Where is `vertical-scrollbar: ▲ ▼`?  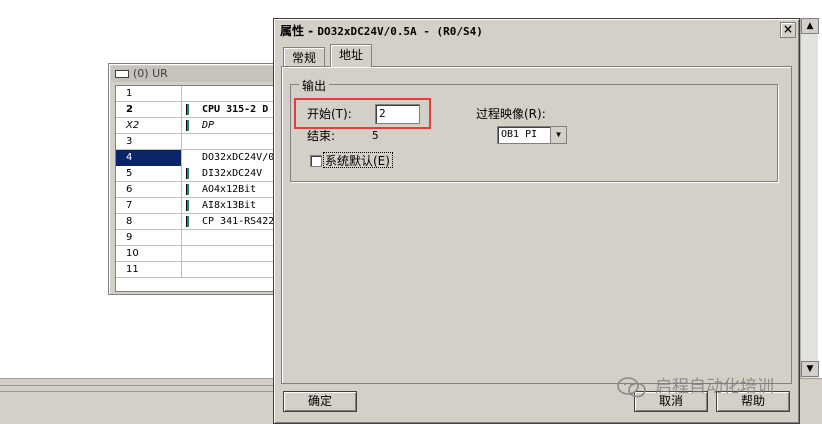 vertical-scrollbar: ▲ ▼ is located at coordinates (809, 198).